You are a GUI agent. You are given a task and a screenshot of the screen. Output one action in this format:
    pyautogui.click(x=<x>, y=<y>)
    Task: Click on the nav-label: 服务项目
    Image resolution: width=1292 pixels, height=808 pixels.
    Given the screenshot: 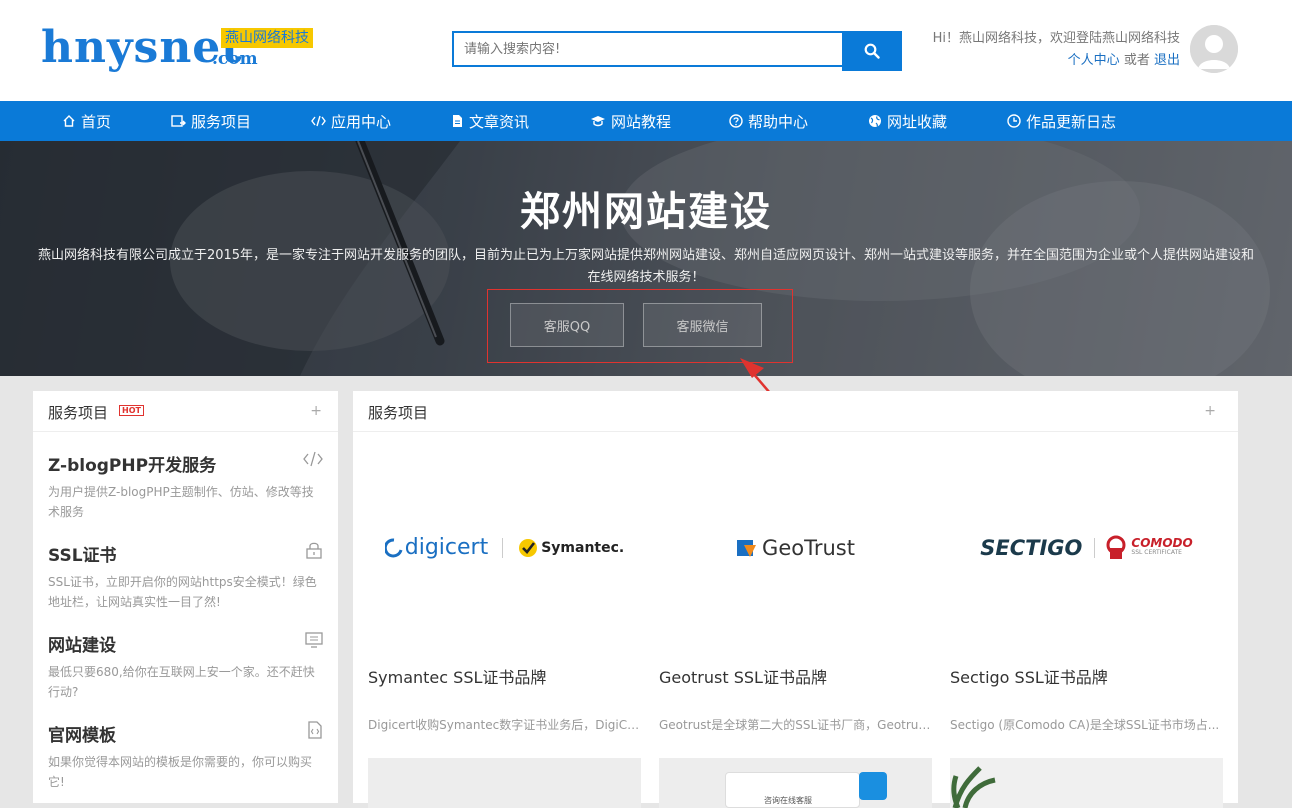 What is the action you would take?
    pyautogui.click(x=221, y=121)
    